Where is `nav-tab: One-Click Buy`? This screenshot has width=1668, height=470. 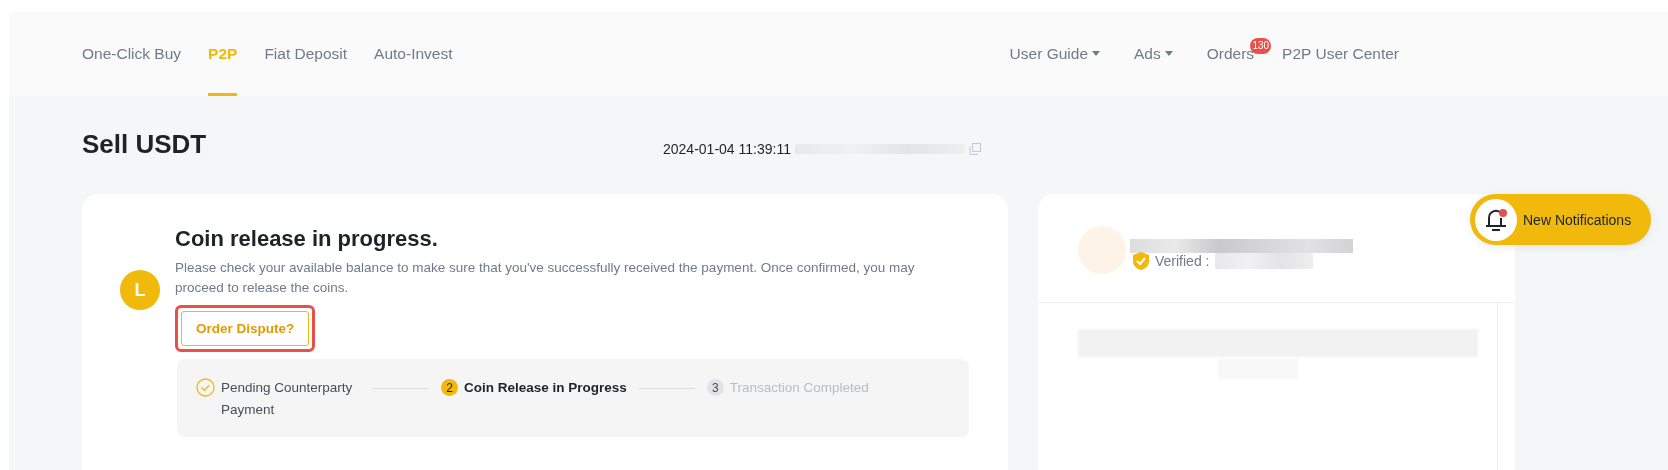 nav-tab: One-Click Buy is located at coordinates (132, 54).